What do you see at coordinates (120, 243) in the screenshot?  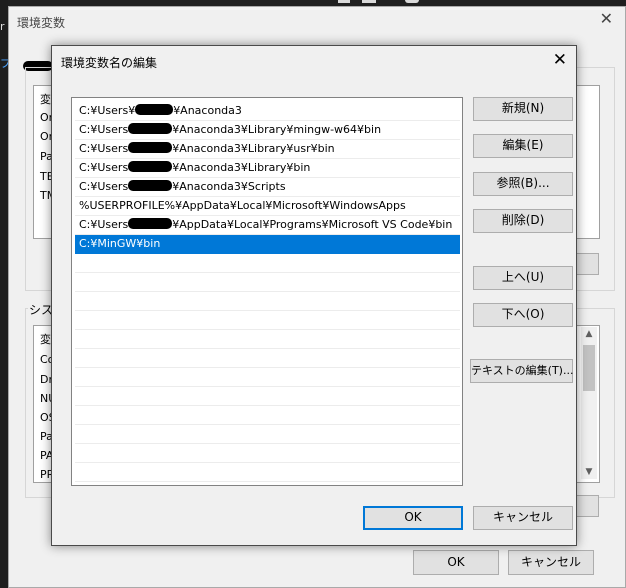 I see `path-prefix: C:¥MinGW¥bin` at bounding box center [120, 243].